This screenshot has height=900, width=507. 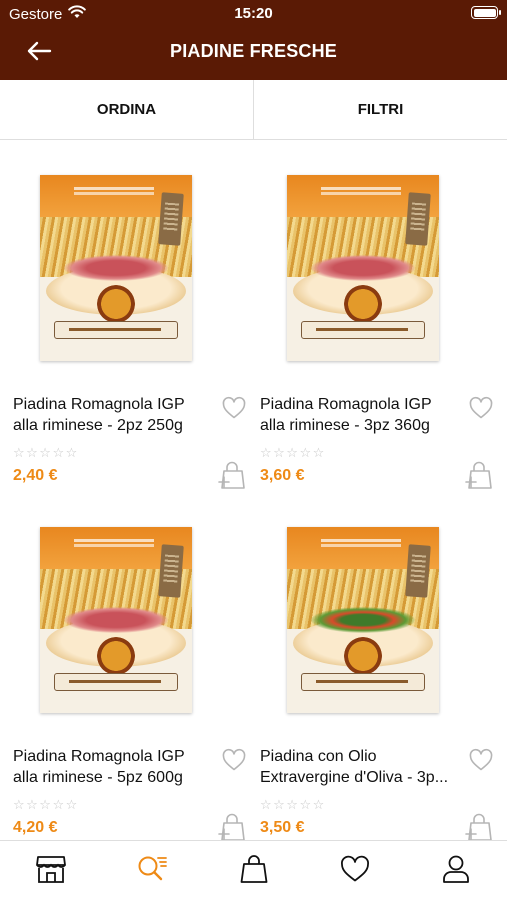 I want to click on shopping-bag-icon, so click(x=254, y=871).